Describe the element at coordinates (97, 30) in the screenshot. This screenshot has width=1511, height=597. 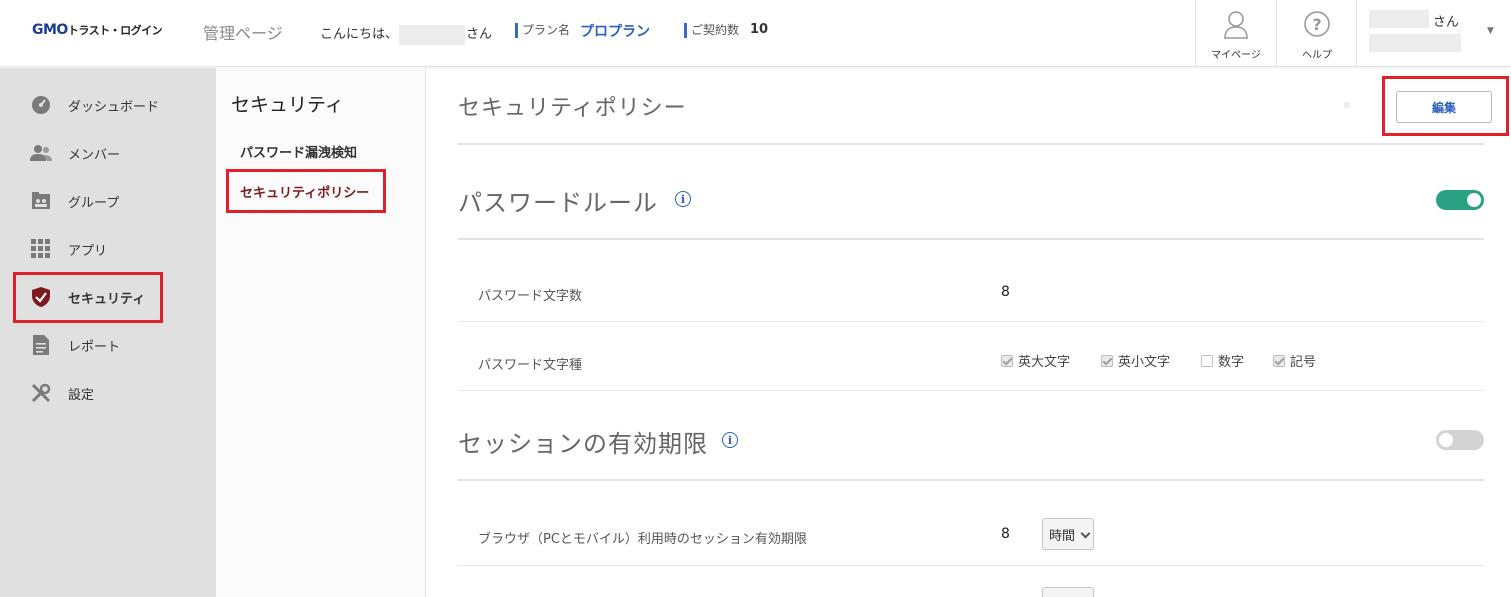
I see `brand-logo: GMOトラスト・ログイン` at that location.